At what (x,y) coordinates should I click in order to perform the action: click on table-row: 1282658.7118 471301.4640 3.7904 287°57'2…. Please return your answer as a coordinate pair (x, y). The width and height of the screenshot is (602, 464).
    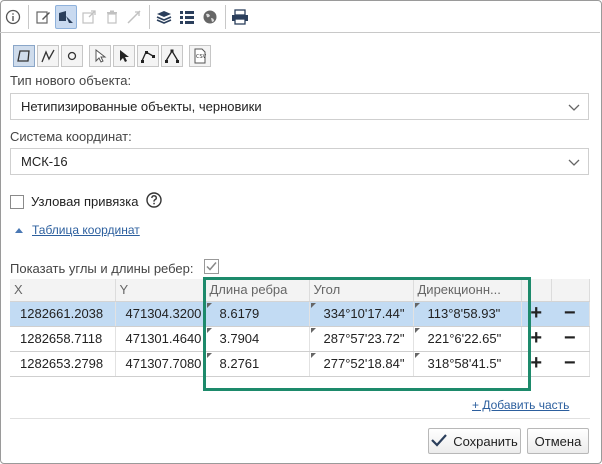
    Looking at the image, I should click on (300, 339).